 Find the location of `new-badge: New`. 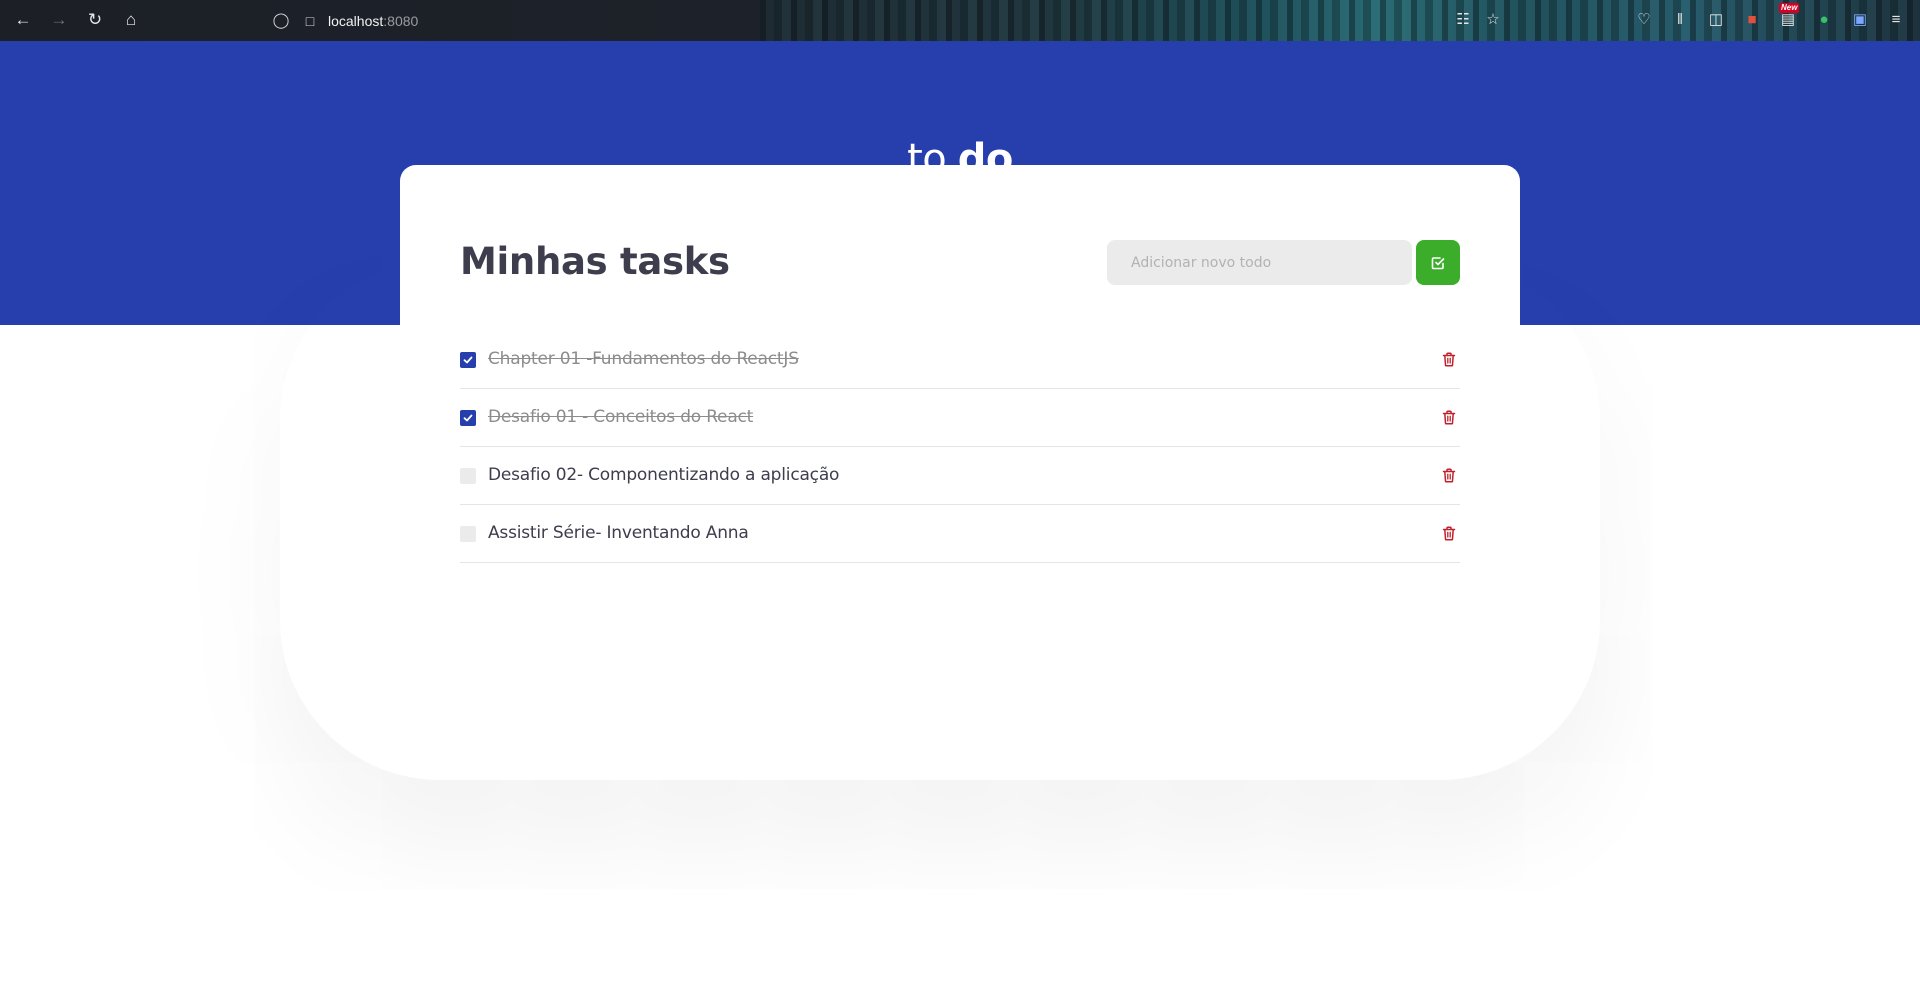

new-badge: New is located at coordinates (1789, 8).